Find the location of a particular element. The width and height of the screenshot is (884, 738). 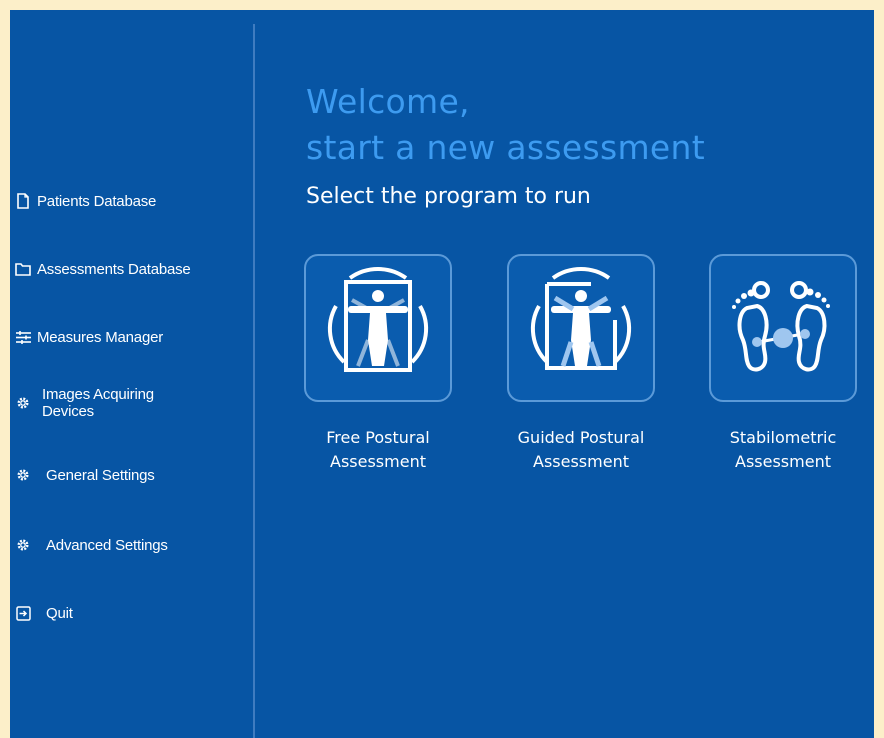

sidebar-divider is located at coordinates (254, 381).